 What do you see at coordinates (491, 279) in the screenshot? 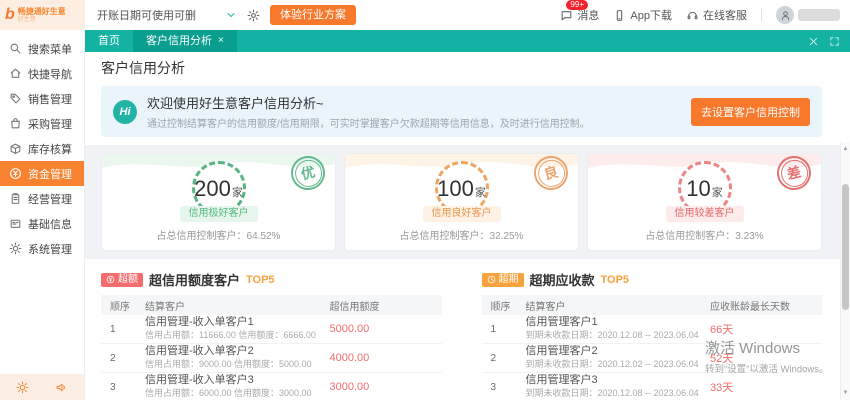
I see `clock-icon` at bounding box center [491, 279].